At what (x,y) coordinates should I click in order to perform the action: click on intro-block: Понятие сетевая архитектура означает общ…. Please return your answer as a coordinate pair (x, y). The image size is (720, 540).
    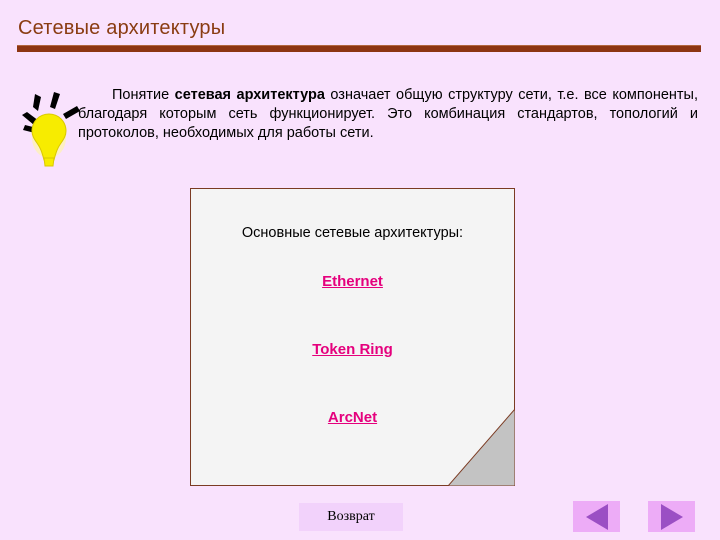
    Looking at the image, I should click on (388, 114).